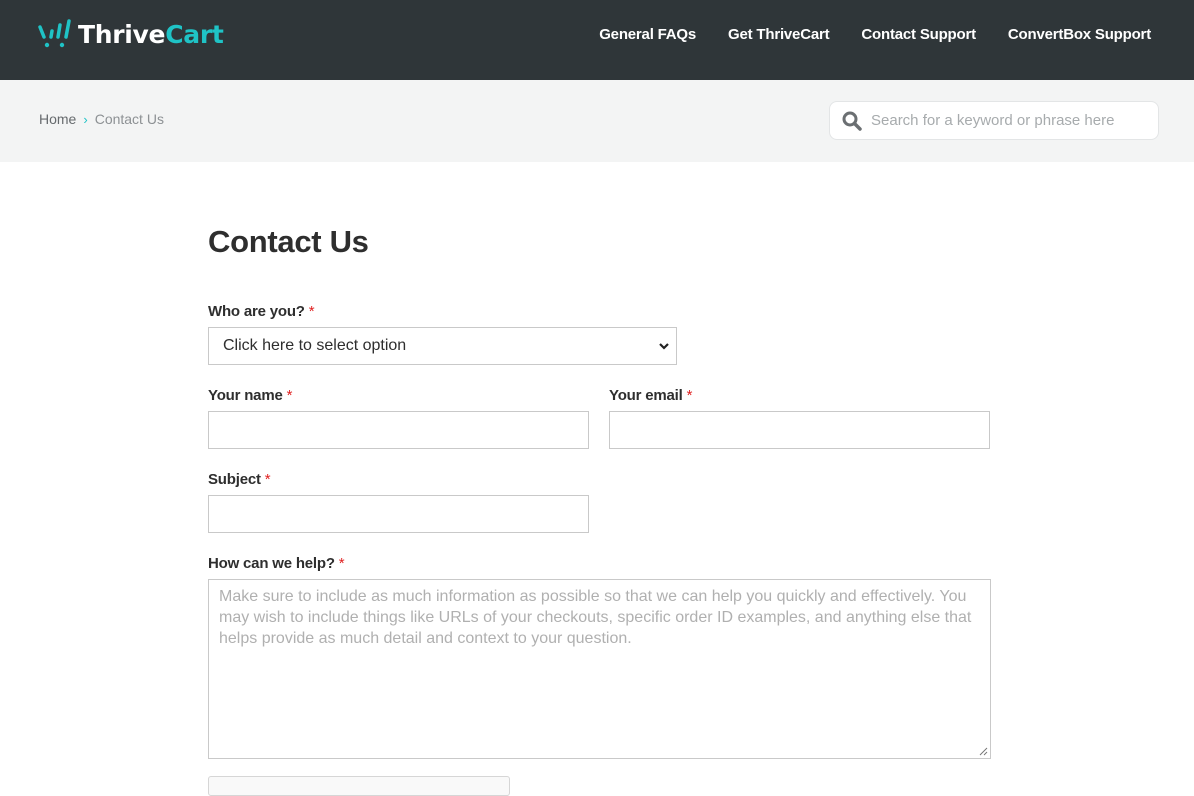  Describe the element at coordinates (54, 33) in the screenshot. I see `cart-logo-icon` at that location.